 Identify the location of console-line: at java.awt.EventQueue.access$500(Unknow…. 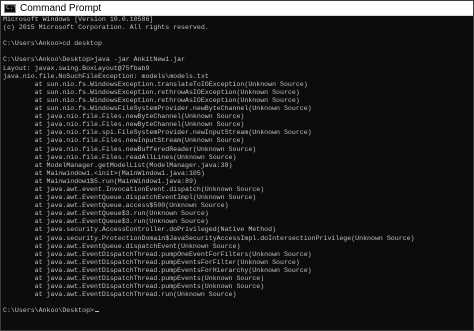
(116, 206).